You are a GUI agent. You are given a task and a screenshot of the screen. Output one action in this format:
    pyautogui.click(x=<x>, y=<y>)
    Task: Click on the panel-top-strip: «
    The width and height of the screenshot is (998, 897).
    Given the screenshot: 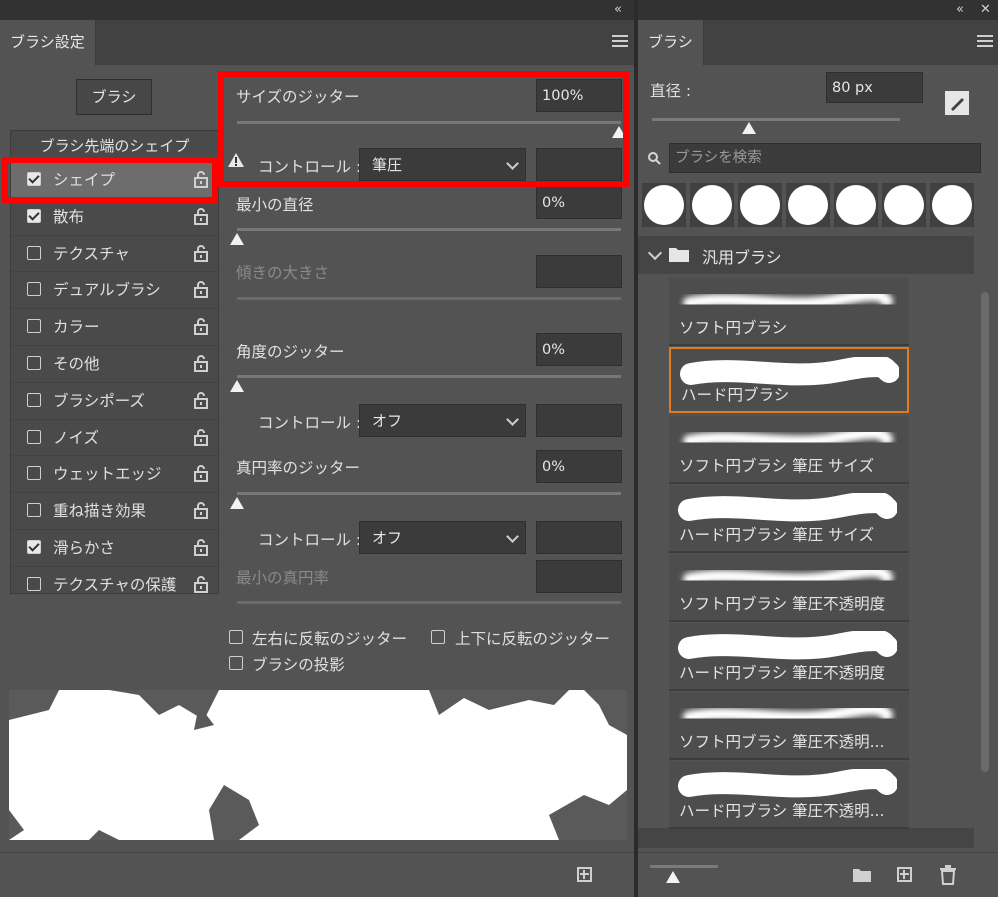 What is the action you would take?
    pyautogui.click(x=317, y=10)
    